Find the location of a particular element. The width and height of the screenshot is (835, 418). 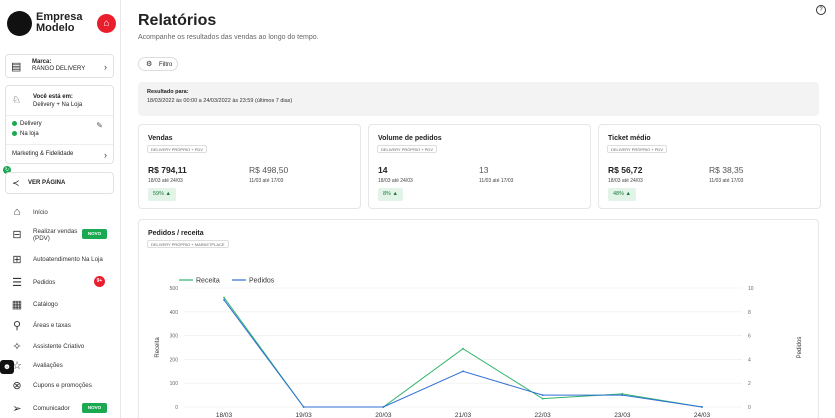

brand-logo is located at coordinates (19, 23).